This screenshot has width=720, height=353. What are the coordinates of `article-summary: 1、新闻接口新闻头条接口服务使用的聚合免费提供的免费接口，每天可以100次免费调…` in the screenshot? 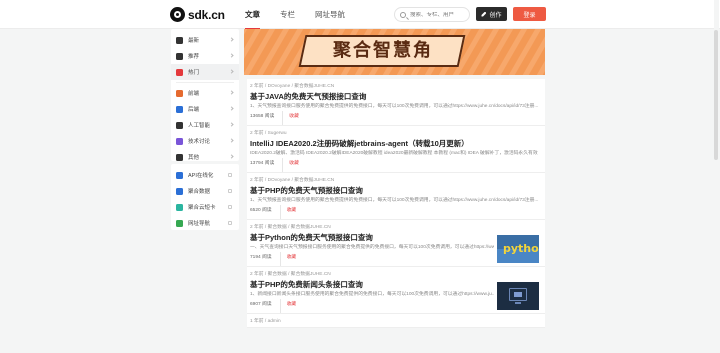 It's located at (372, 294).